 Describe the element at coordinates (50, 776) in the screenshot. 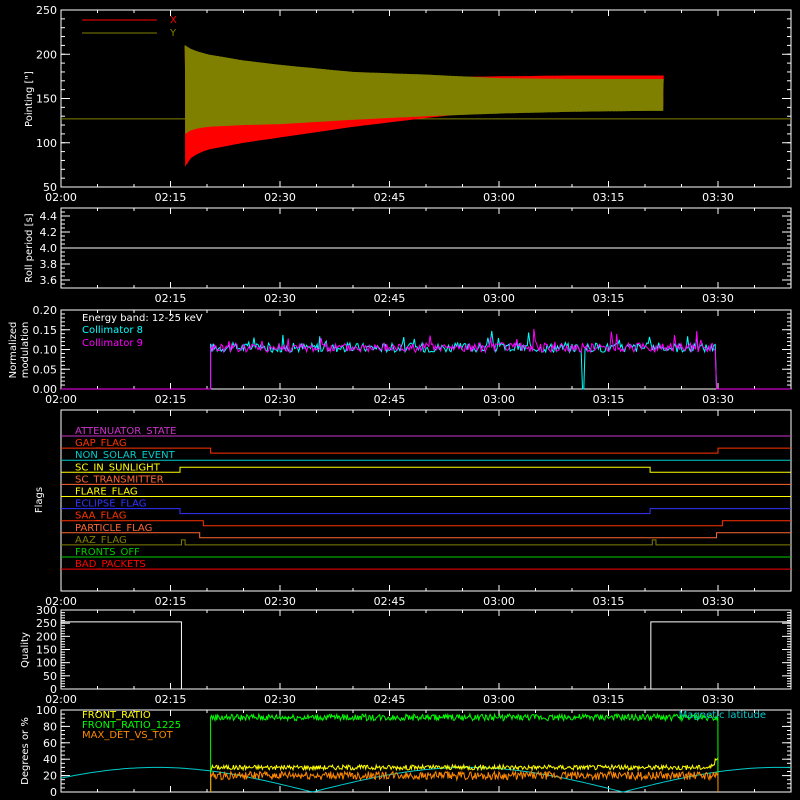

I see `y-tick-label: 20` at that location.